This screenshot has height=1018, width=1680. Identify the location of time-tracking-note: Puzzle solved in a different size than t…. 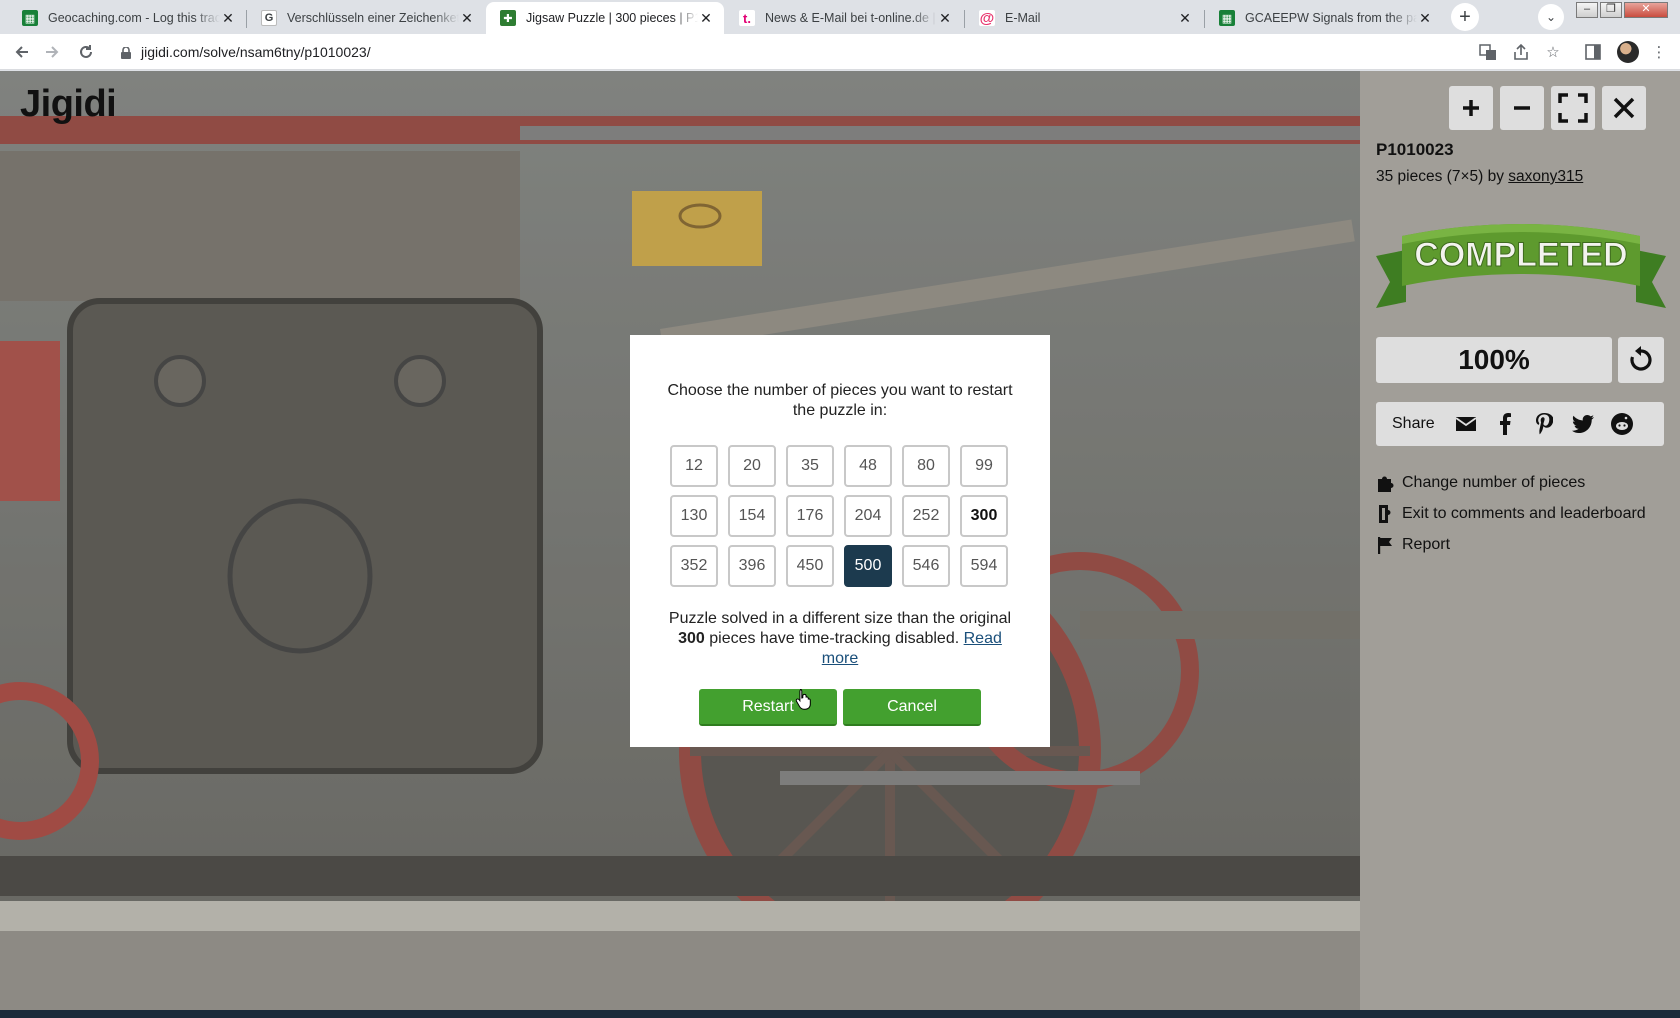
(840, 639).